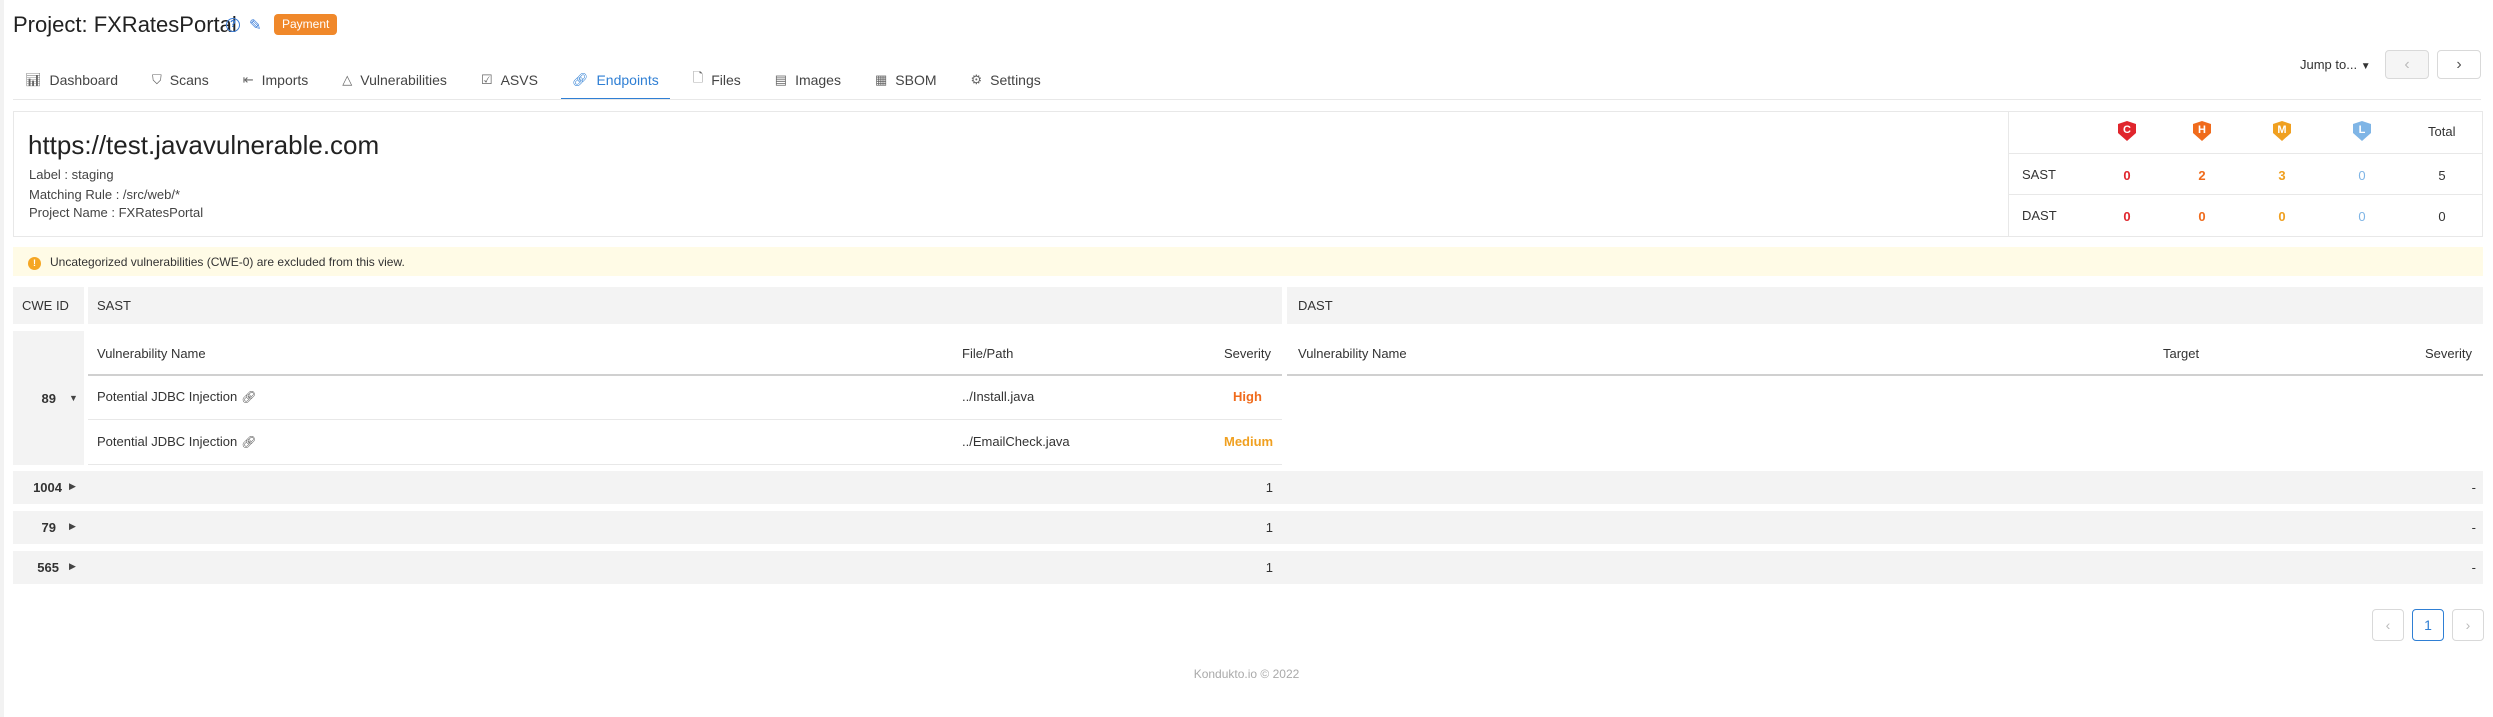 The height and width of the screenshot is (717, 2493). I want to click on cwe-id: 79, so click(48, 527).